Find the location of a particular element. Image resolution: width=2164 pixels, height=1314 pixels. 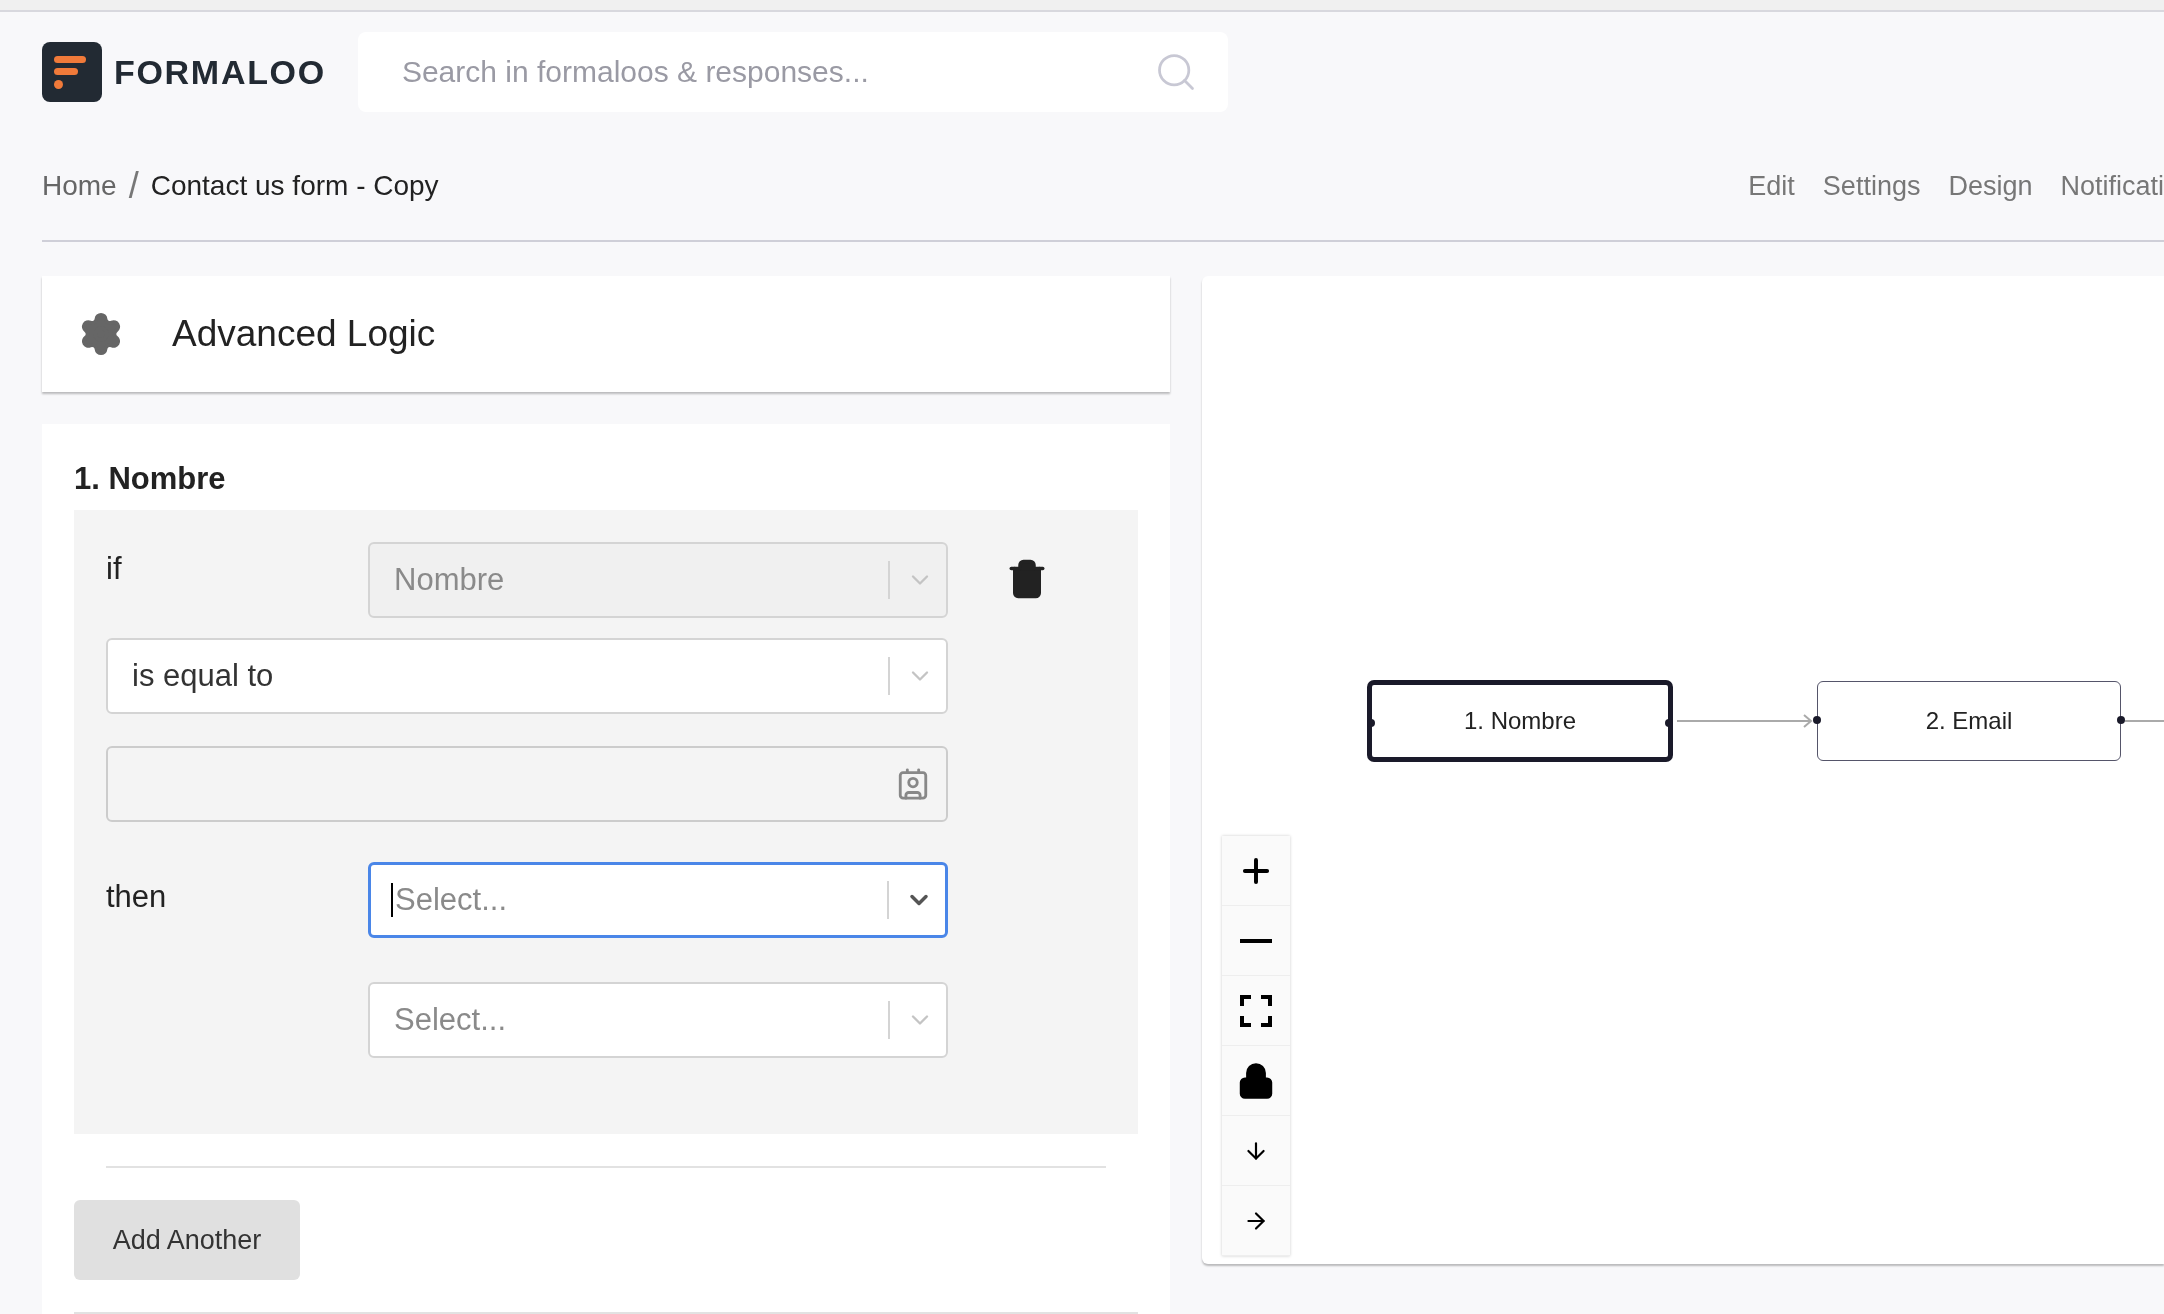

breadcrumb-link: Home is located at coordinates (79, 186).